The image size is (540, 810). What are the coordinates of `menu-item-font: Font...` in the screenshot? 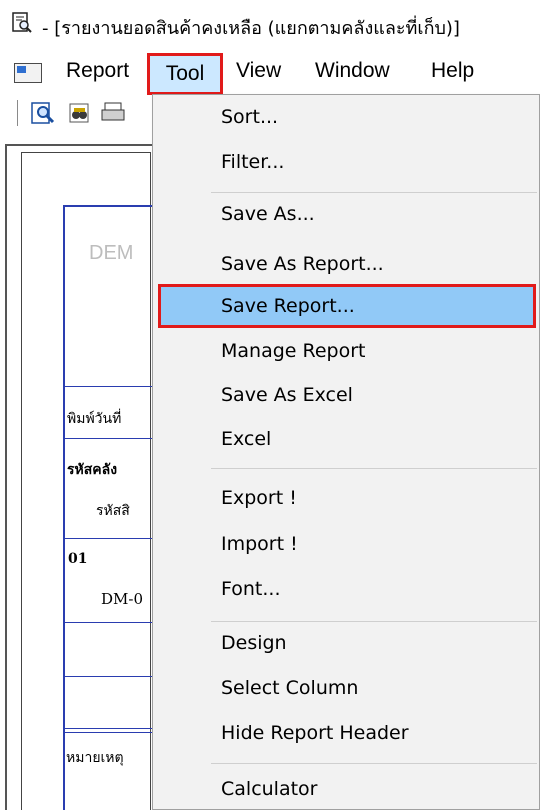 It's located at (346, 589).